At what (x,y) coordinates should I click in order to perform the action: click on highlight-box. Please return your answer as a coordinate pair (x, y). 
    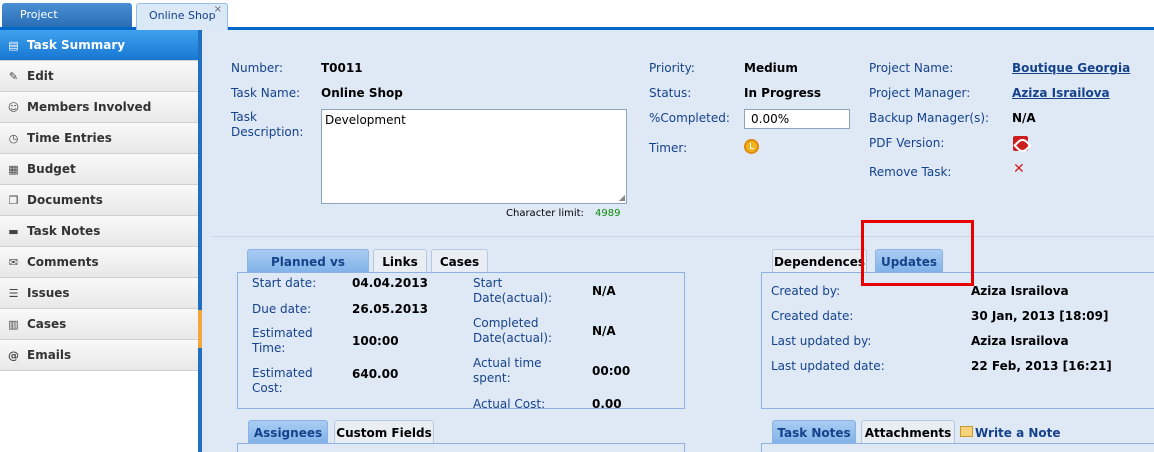
    Looking at the image, I should click on (917, 253).